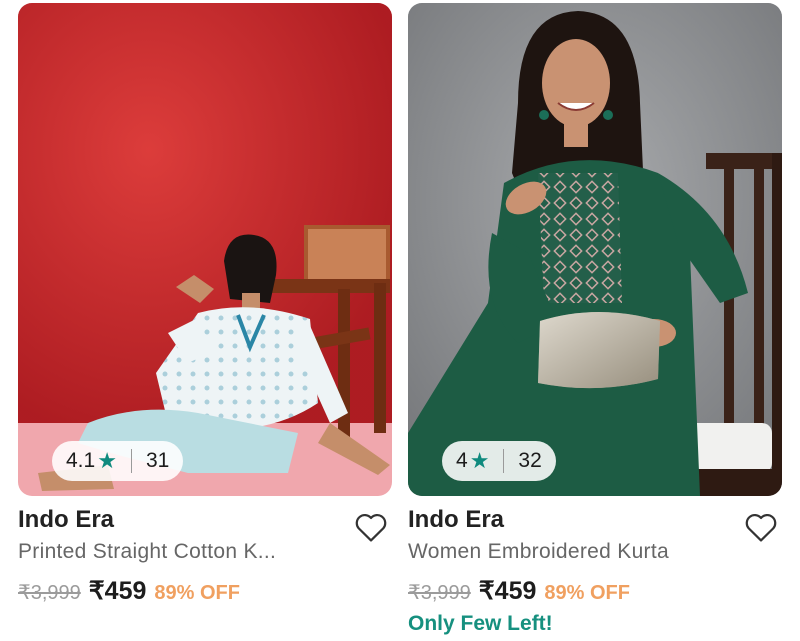 This screenshot has height=641, width=800. What do you see at coordinates (480, 623) in the screenshot?
I see `stock-note: Only Few Left!` at bounding box center [480, 623].